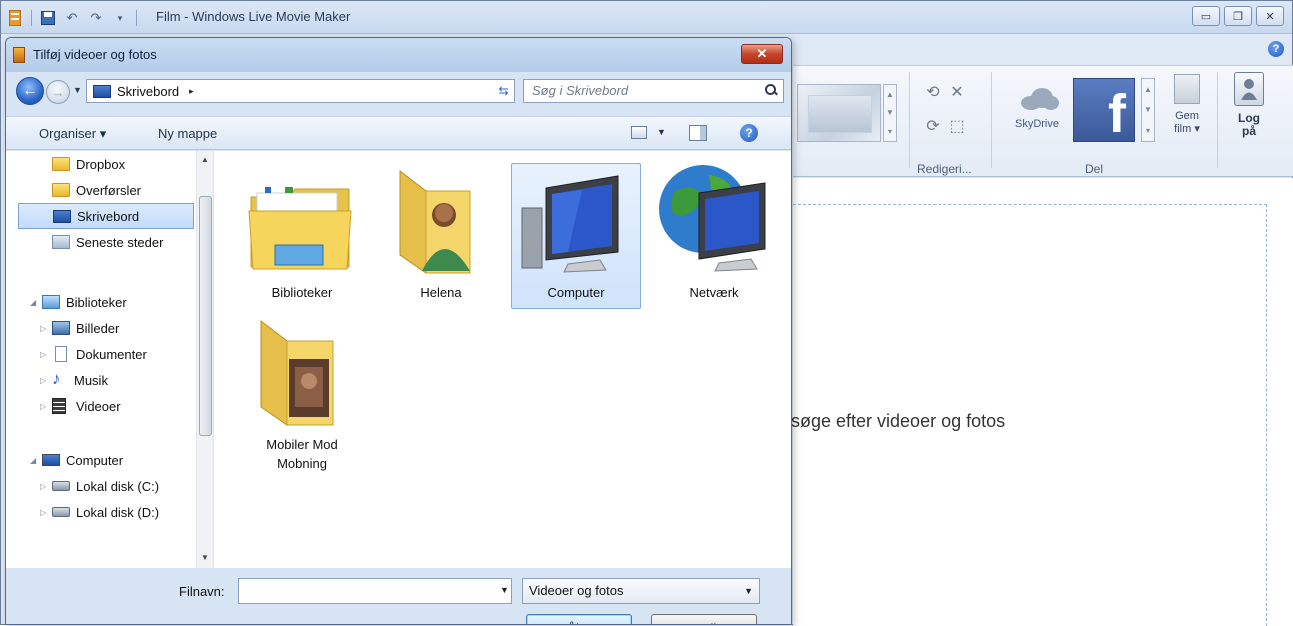 The height and width of the screenshot is (626, 1293). What do you see at coordinates (76, 460) in the screenshot?
I see `nav-item-computer: ◢ Computer` at bounding box center [76, 460].